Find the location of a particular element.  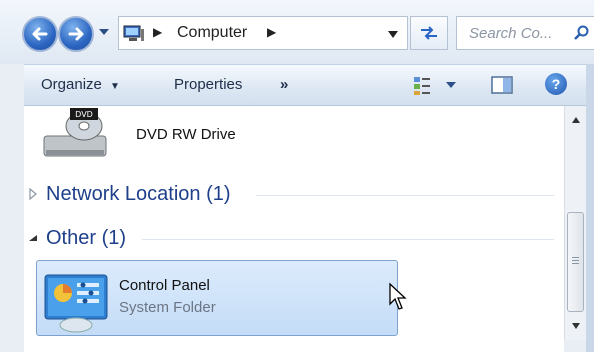

grip-icon is located at coordinates (575, 261).